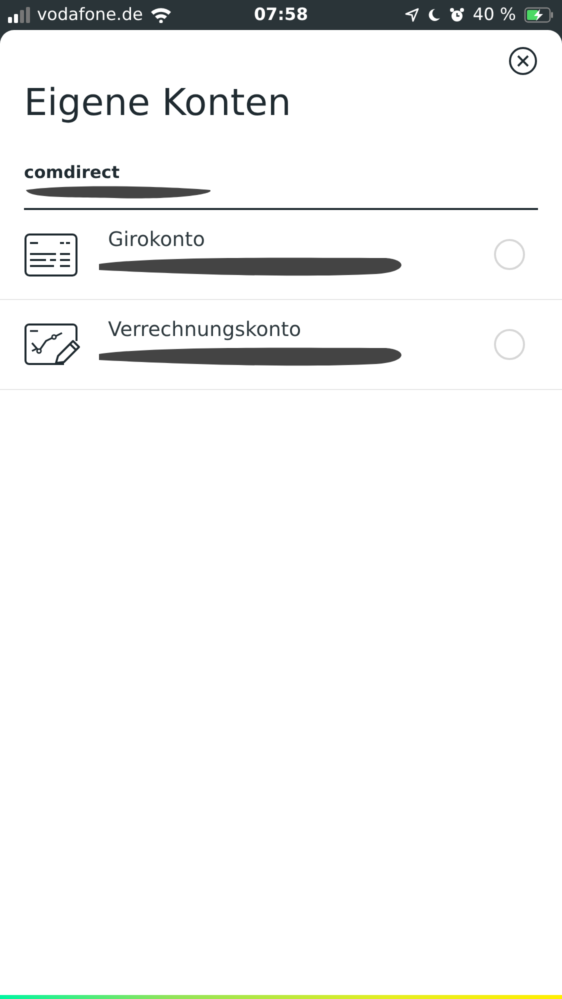  What do you see at coordinates (157, 103) in the screenshot?
I see `sheet-title: Eigene Konten` at bounding box center [157, 103].